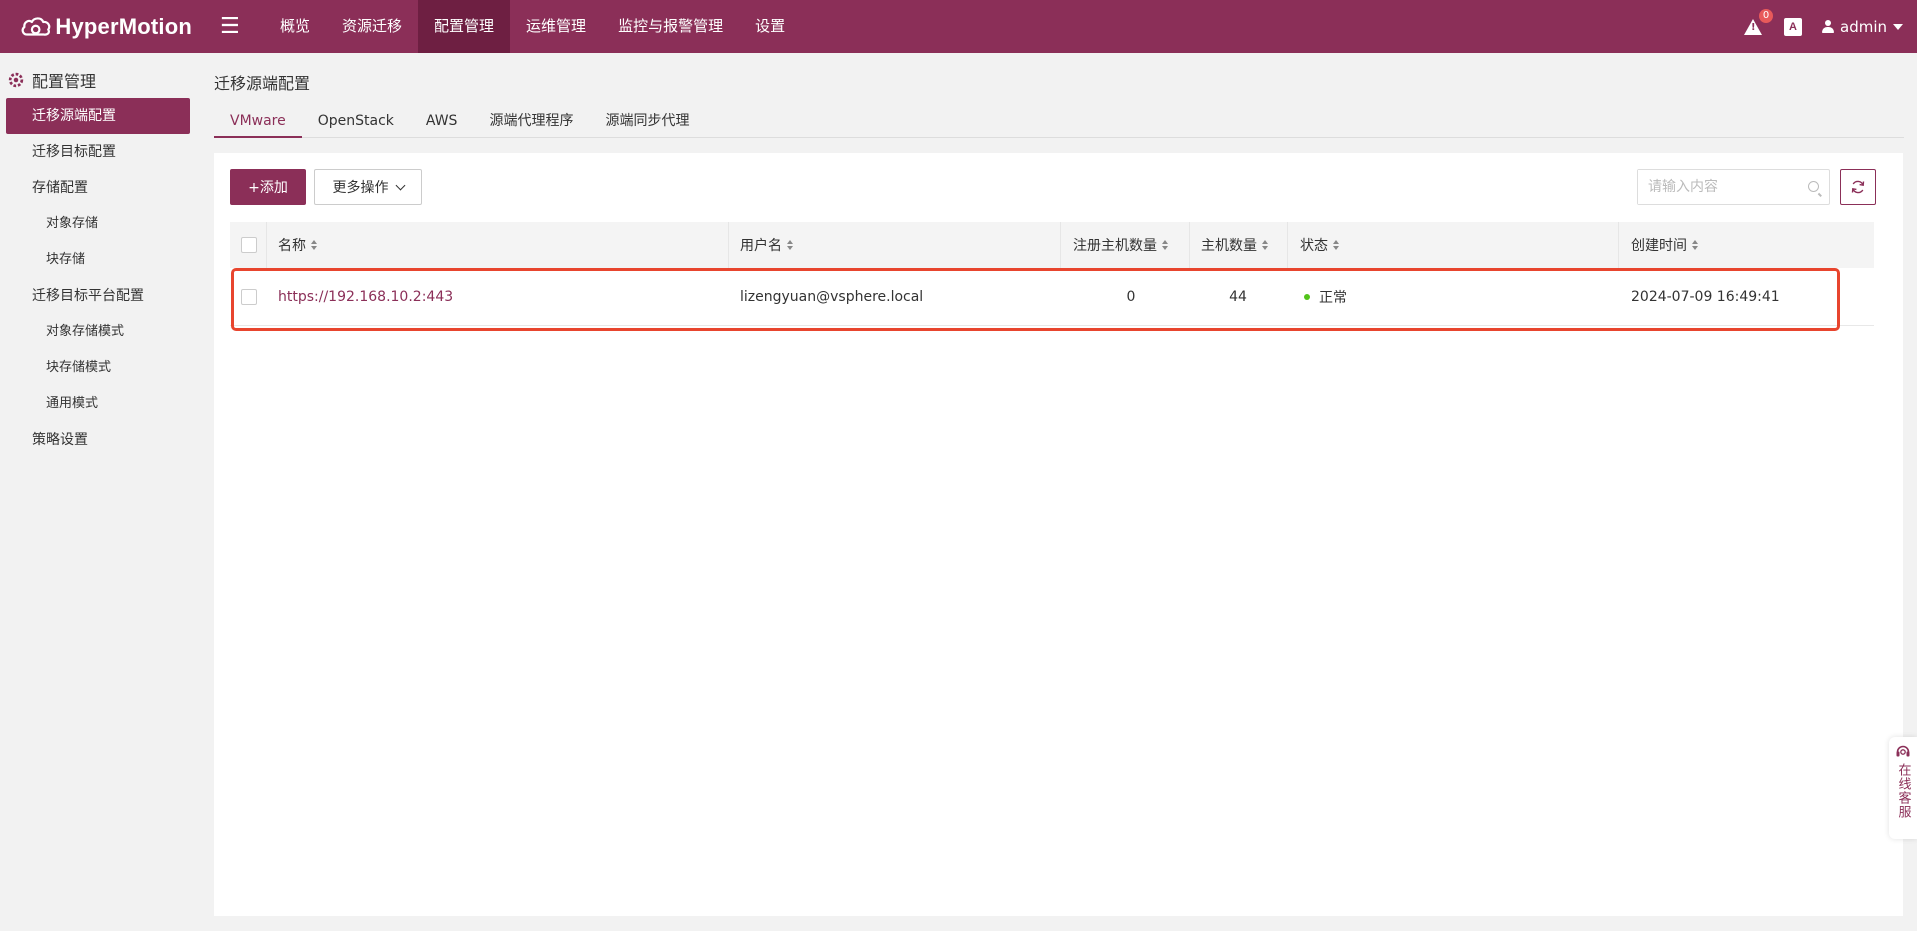 The height and width of the screenshot is (931, 1917). I want to click on nav-item-overview: 概览, so click(295, 26).